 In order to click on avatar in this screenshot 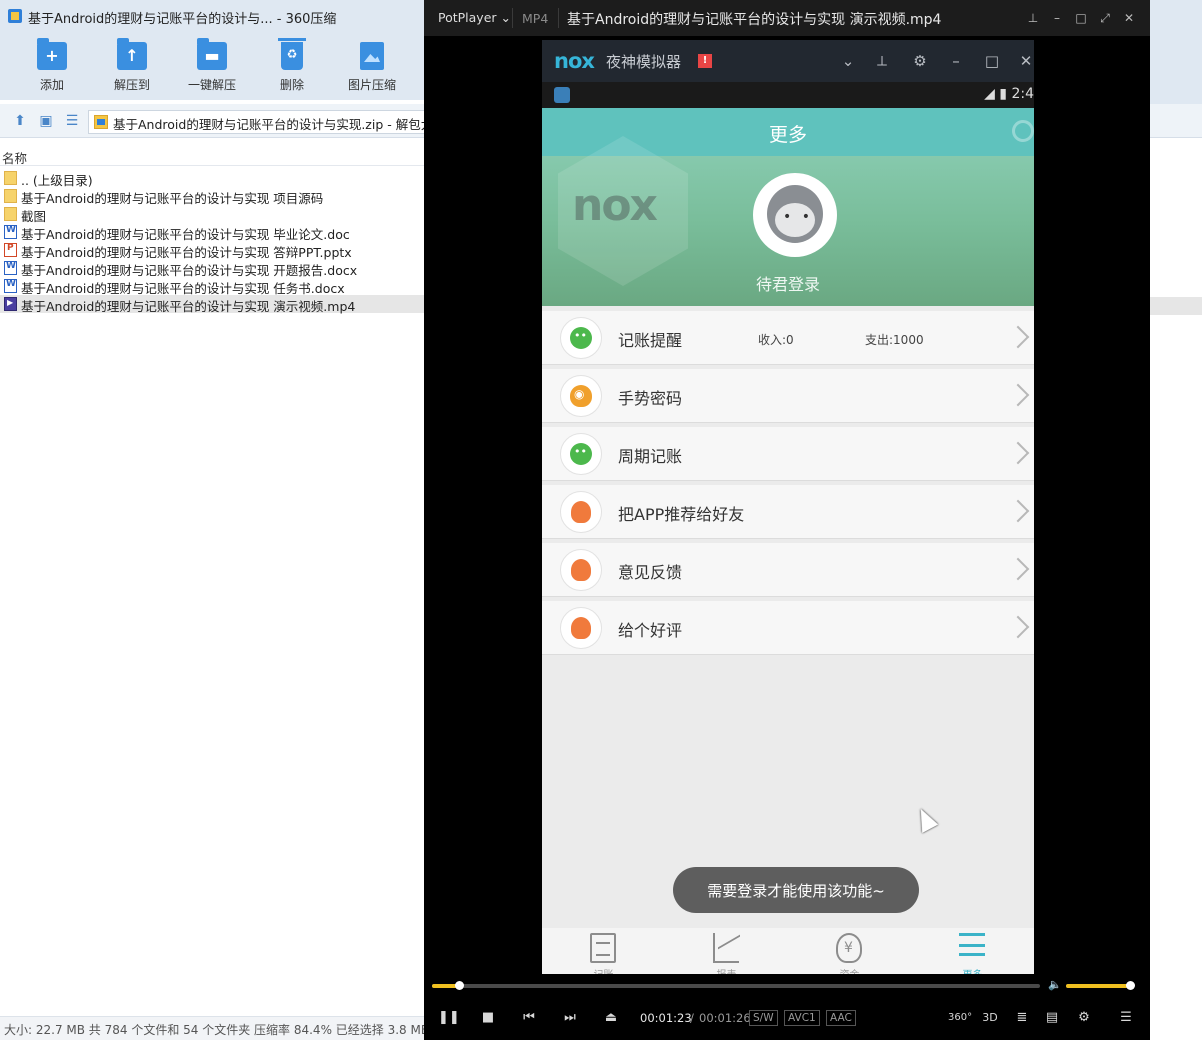, I will do `click(795, 215)`.